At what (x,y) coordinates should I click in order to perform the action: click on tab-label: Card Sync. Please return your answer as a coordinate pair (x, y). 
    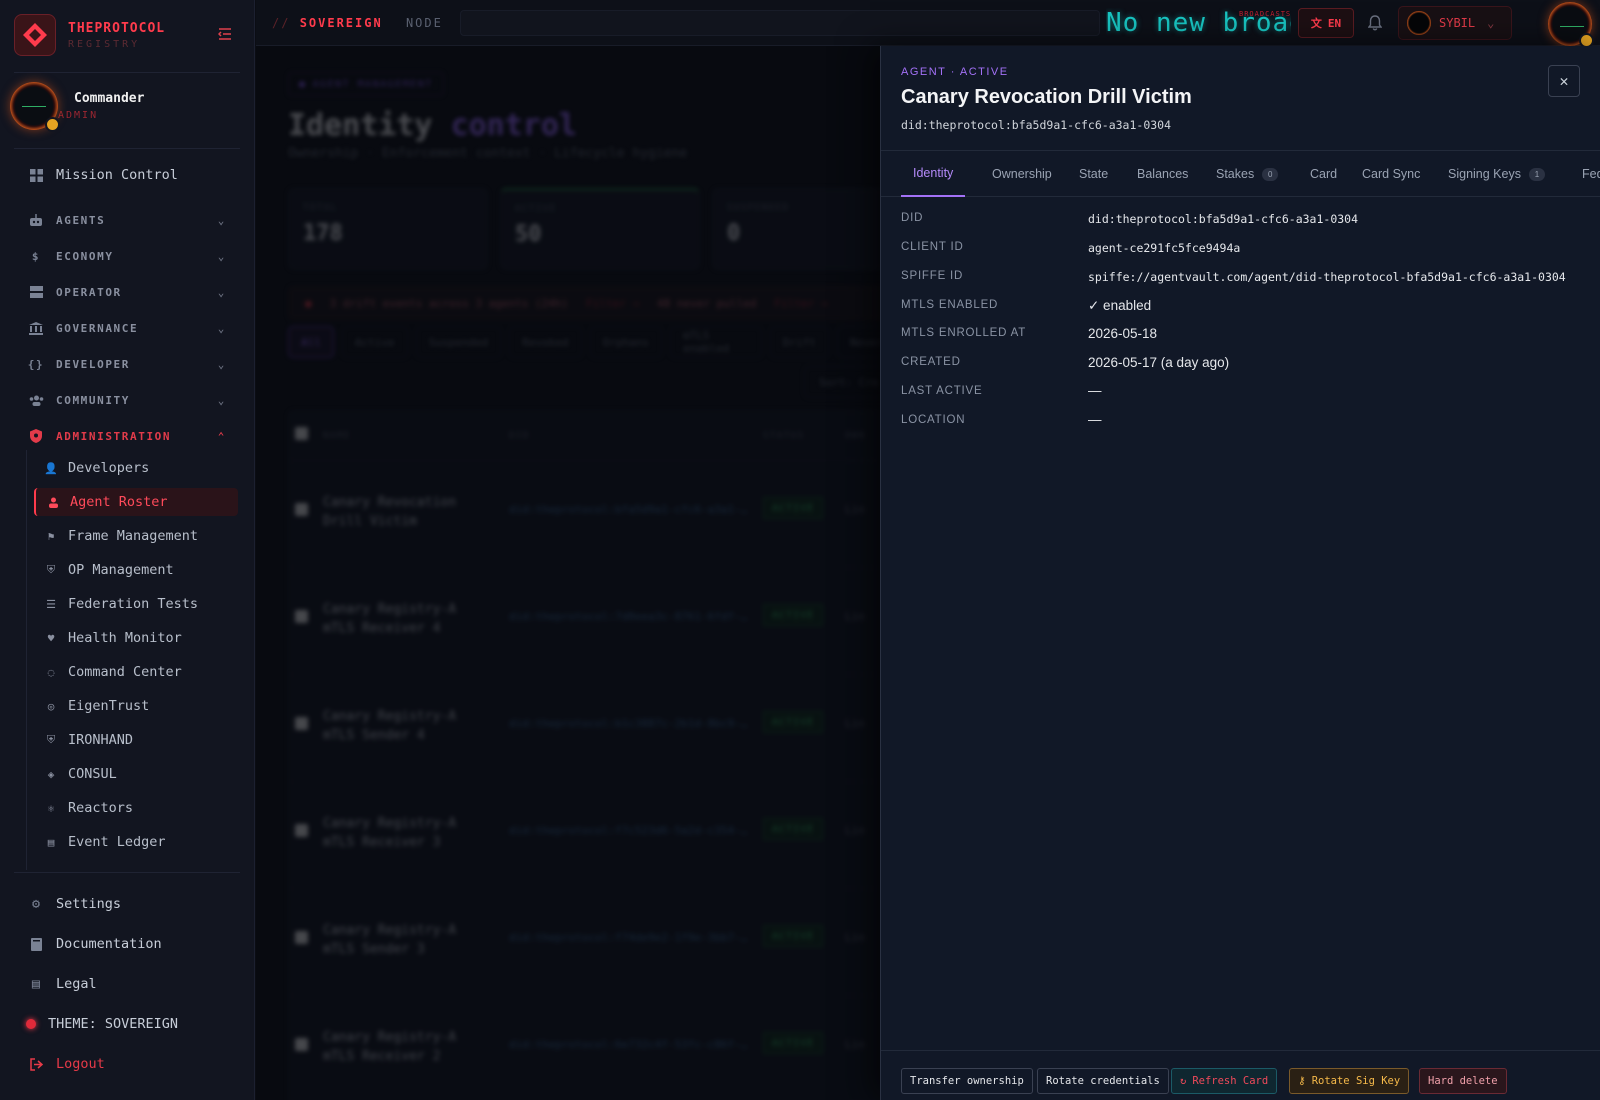
    Looking at the image, I should click on (1391, 174).